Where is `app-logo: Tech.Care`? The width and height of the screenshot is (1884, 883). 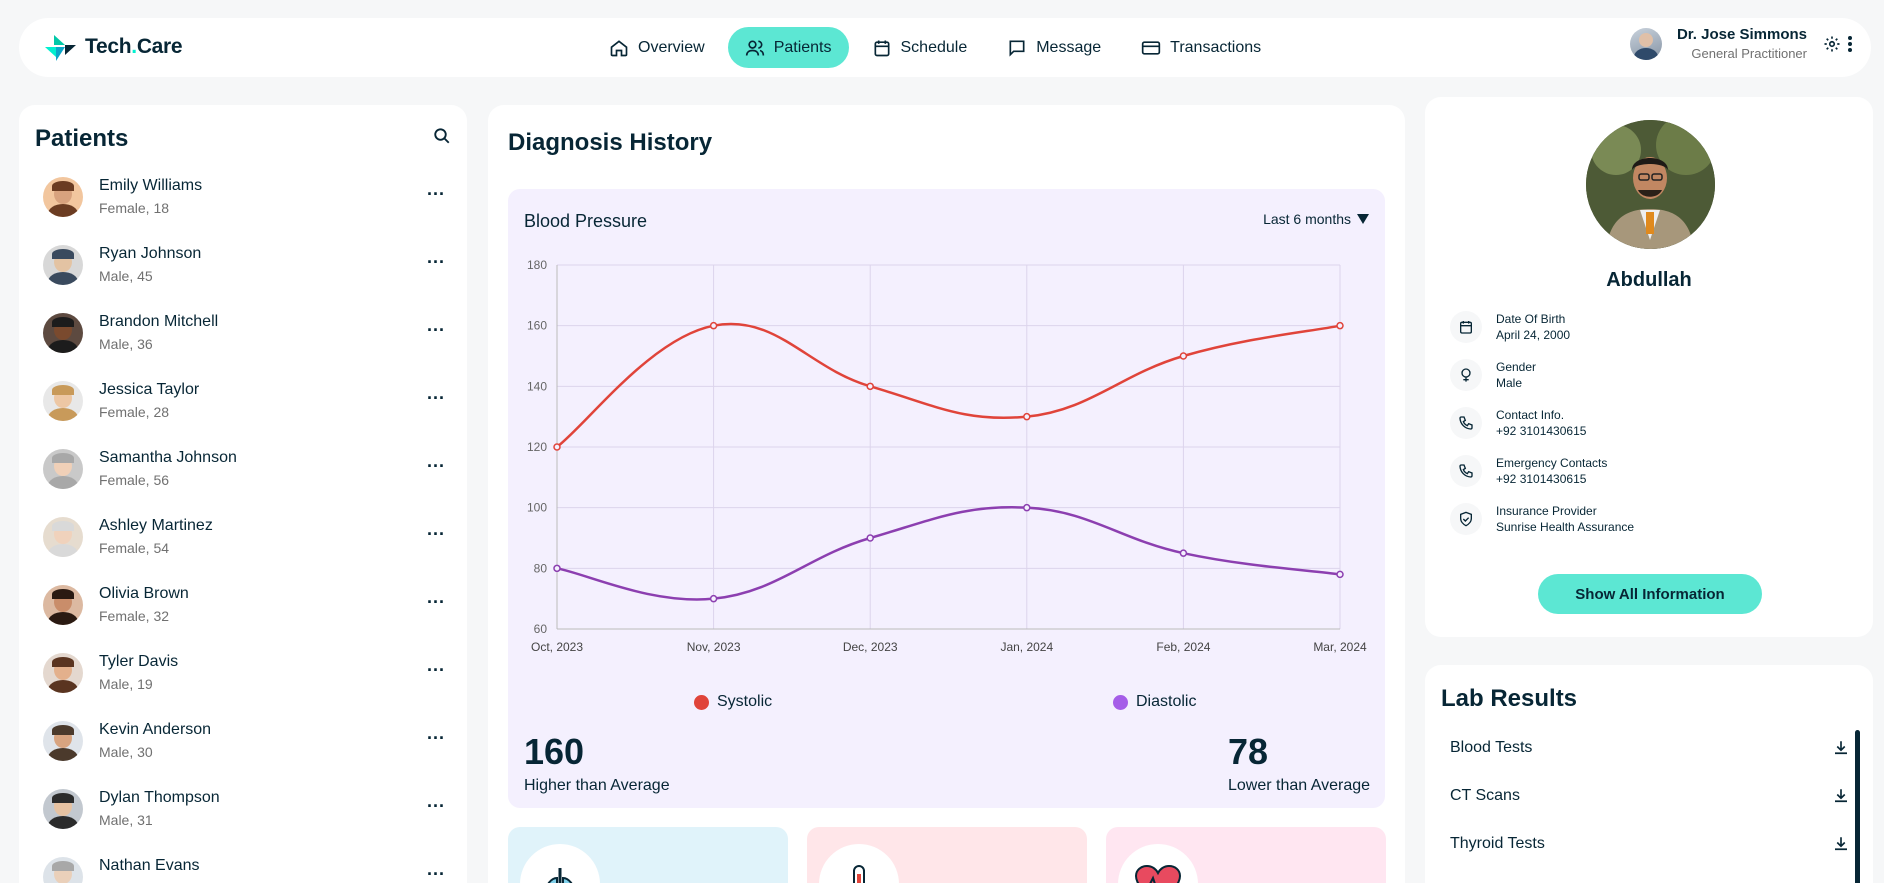 app-logo: Tech.Care is located at coordinates (114, 47).